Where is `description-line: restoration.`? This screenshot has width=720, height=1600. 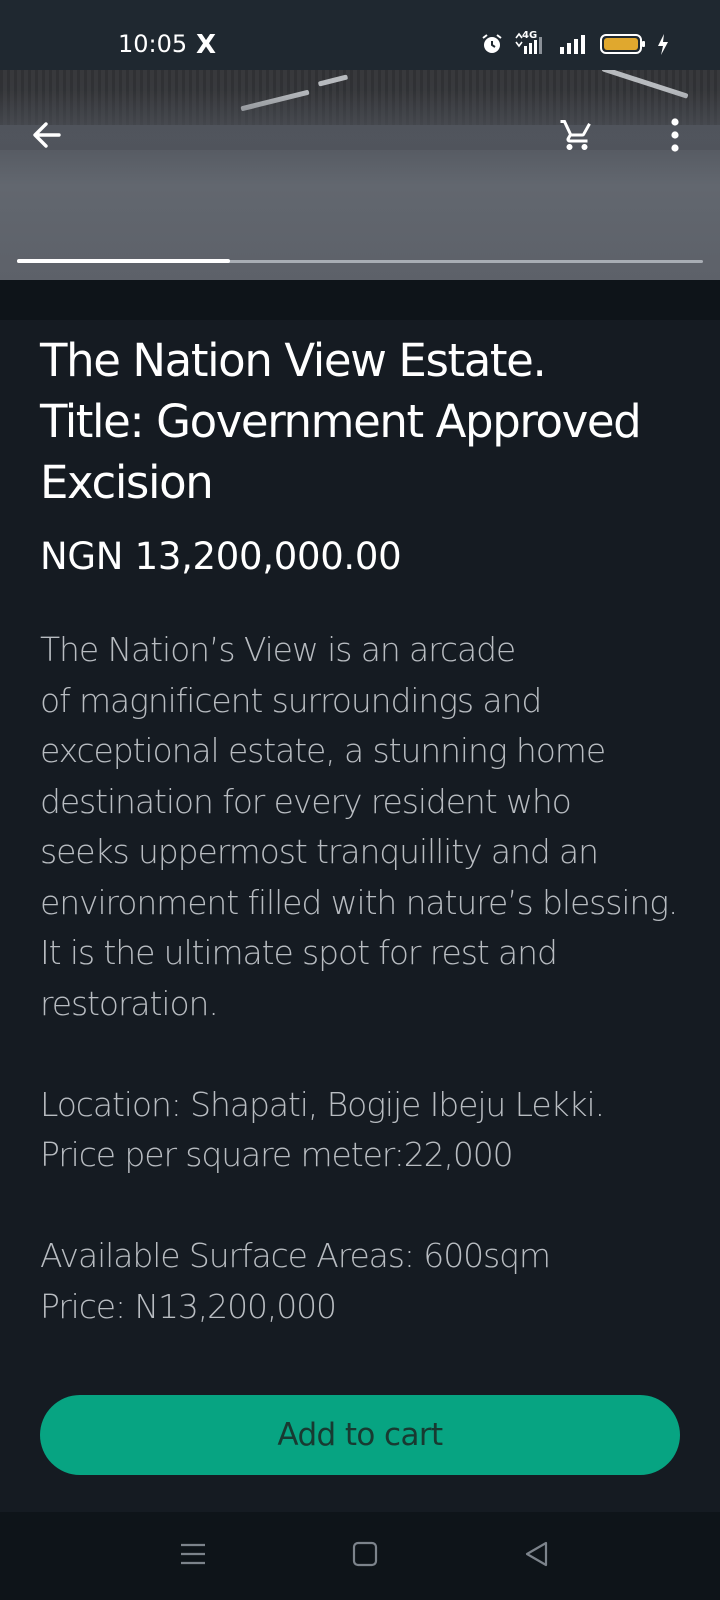
description-line: restoration. is located at coordinates (129, 1003).